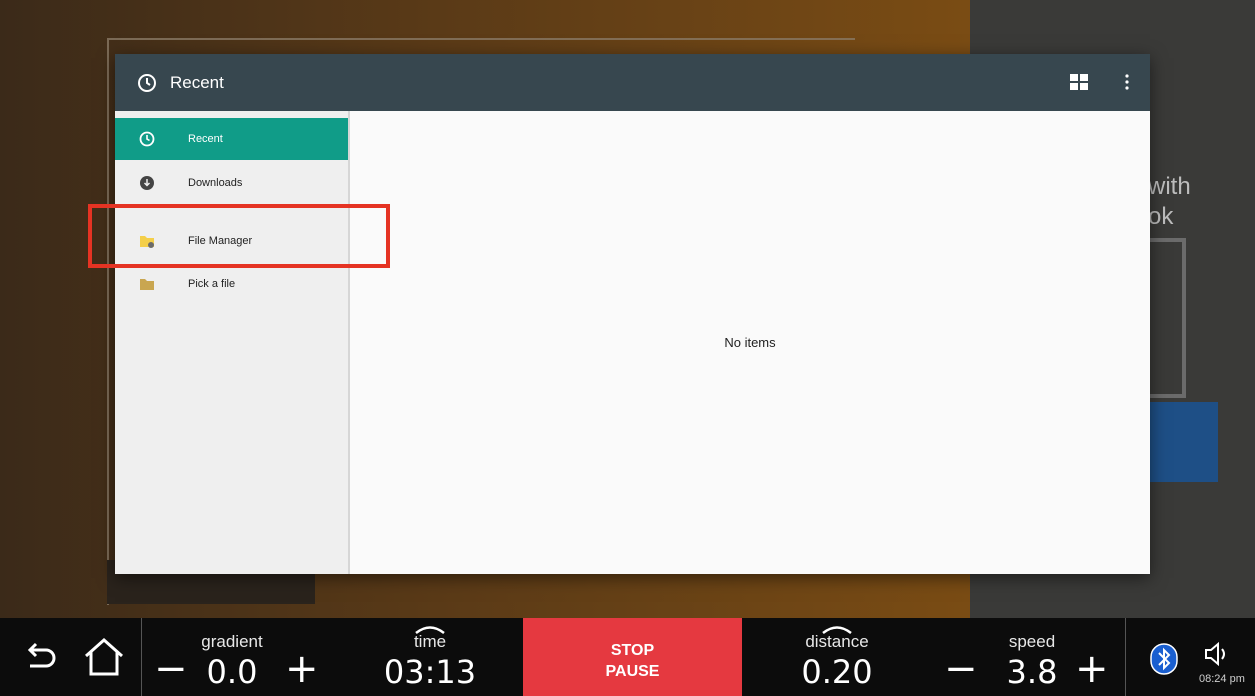 Image resolution: width=1255 pixels, height=696 pixels. Describe the element at coordinates (1169, 202) in the screenshot. I see `background-text: with ok` at that location.